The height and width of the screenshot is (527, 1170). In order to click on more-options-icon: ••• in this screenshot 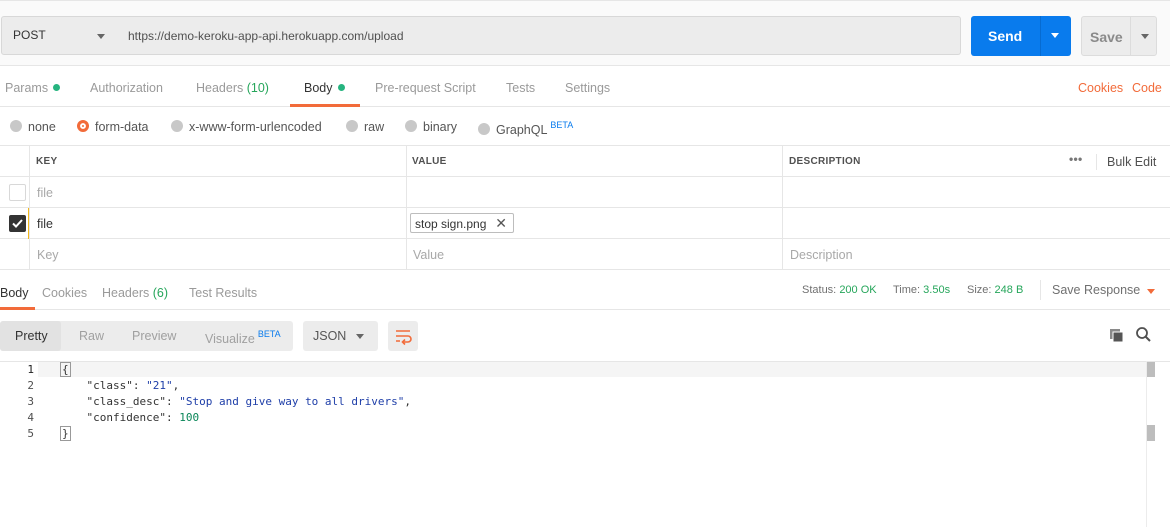, I will do `click(1076, 159)`.